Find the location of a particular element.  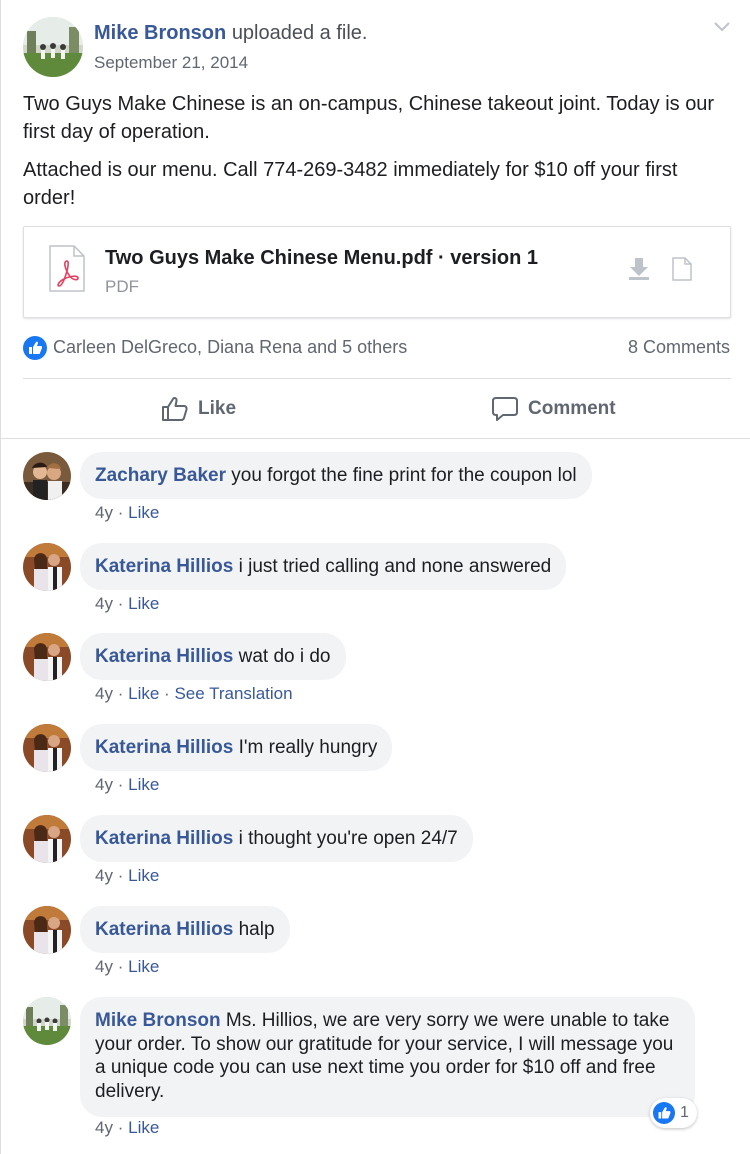

commenter-name: Zachary Baker is located at coordinates (160, 475).